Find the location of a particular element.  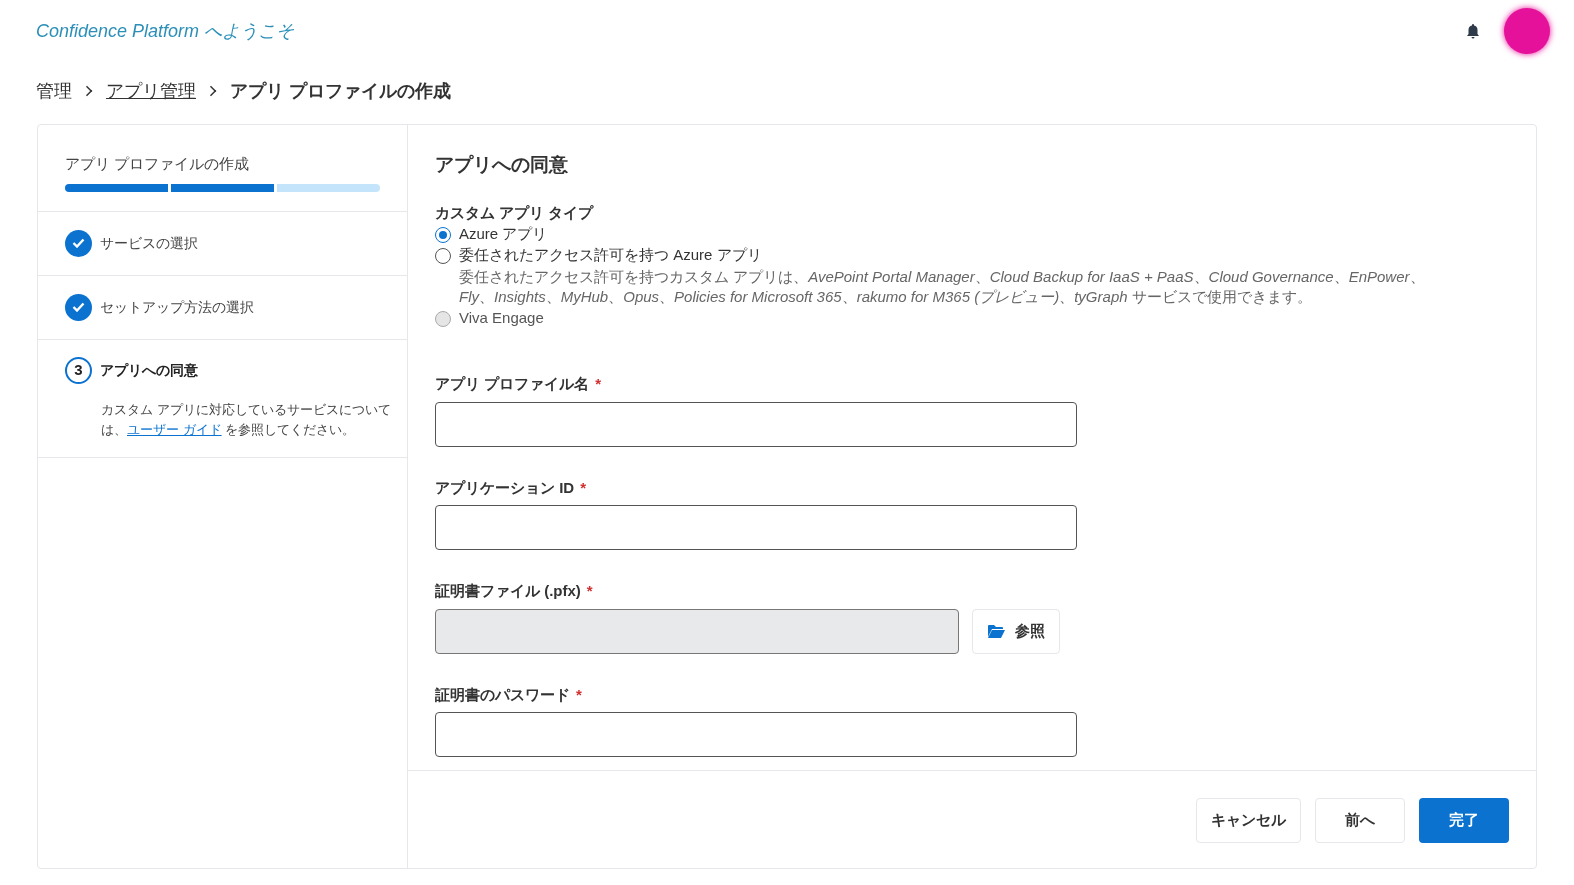

secondary-button: 前へ is located at coordinates (1360, 820).